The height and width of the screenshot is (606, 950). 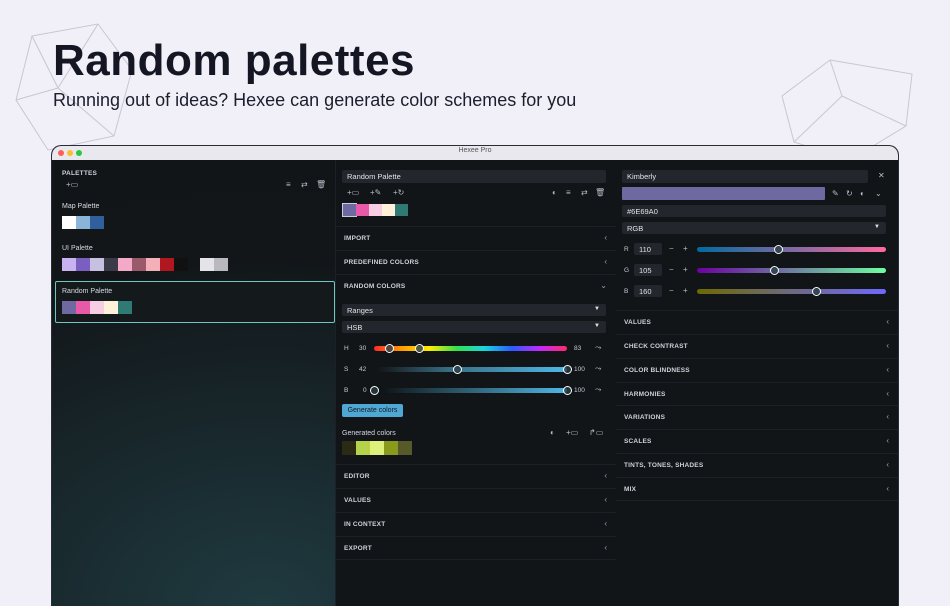 What do you see at coordinates (419, 348) in the screenshot?
I see `h-max-handle` at bounding box center [419, 348].